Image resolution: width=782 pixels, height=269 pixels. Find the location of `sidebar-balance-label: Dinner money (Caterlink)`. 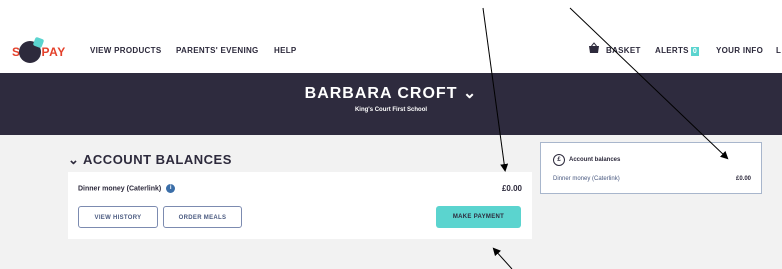

sidebar-balance-label: Dinner money (Caterlink) is located at coordinates (586, 179).